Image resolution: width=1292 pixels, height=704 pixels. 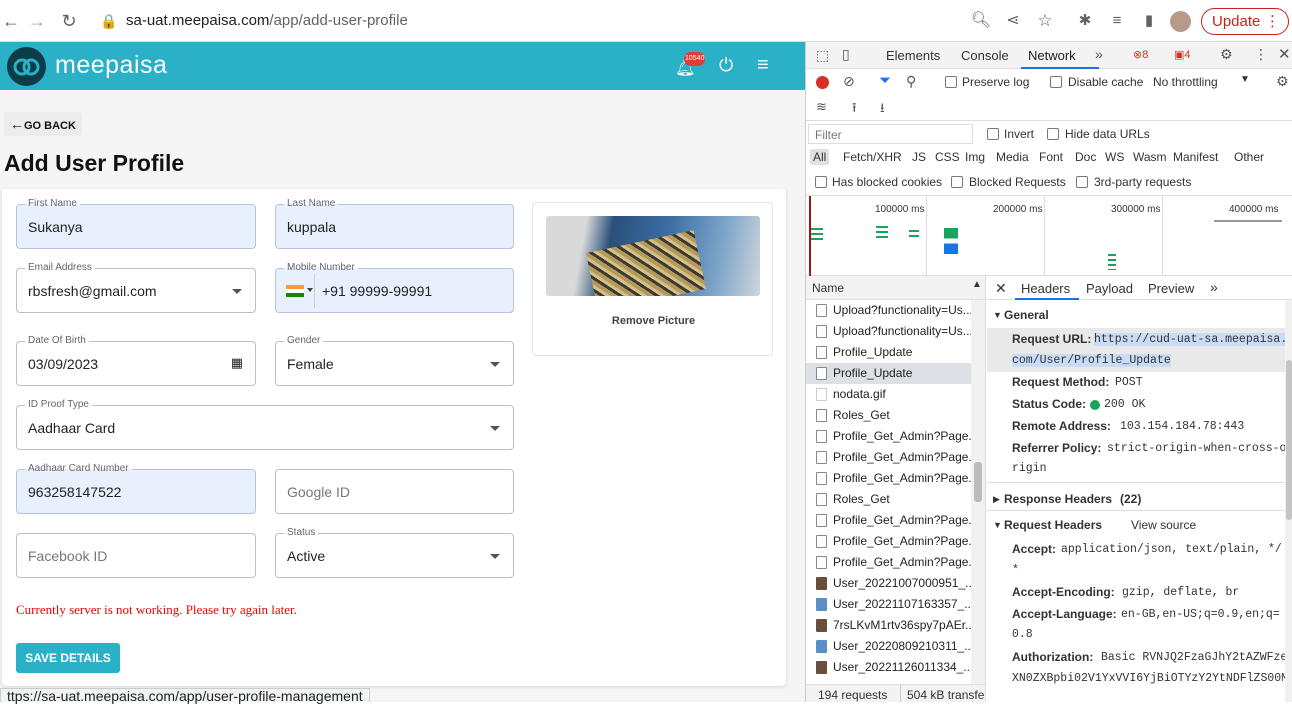 What do you see at coordinates (1012, 157) in the screenshot?
I see `filter-media: Media` at bounding box center [1012, 157].